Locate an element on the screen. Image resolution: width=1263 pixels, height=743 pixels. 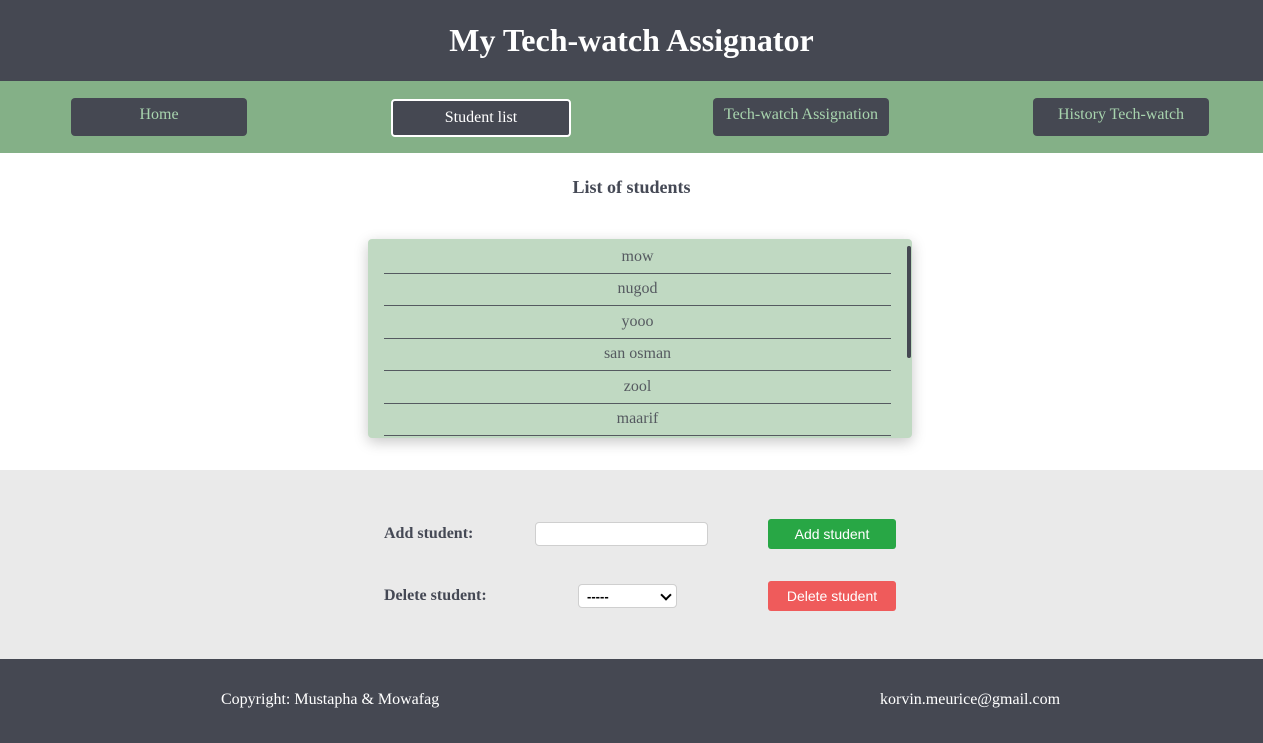
student-list-box: mow nugod yooo san osman zool maarif is located at coordinates (640, 338).